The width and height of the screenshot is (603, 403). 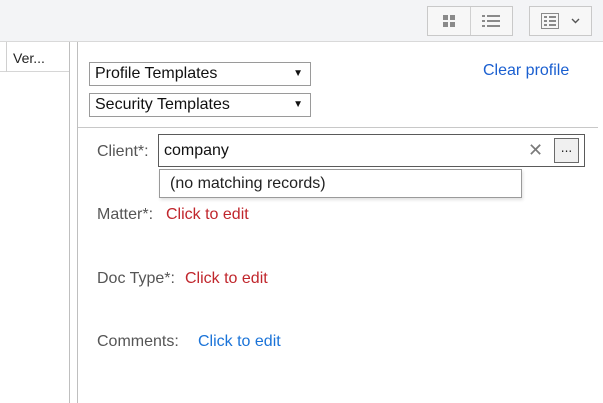 What do you see at coordinates (6, 57) in the screenshot?
I see `column-divider` at bounding box center [6, 57].